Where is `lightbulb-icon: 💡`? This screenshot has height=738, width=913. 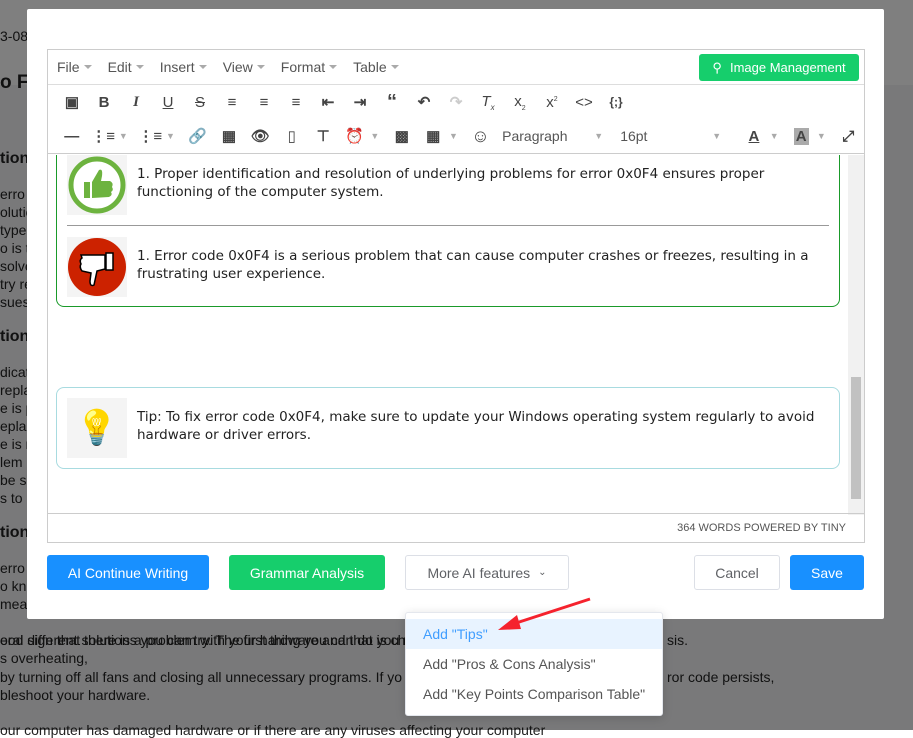 lightbulb-icon: 💡 is located at coordinates (97, 428).